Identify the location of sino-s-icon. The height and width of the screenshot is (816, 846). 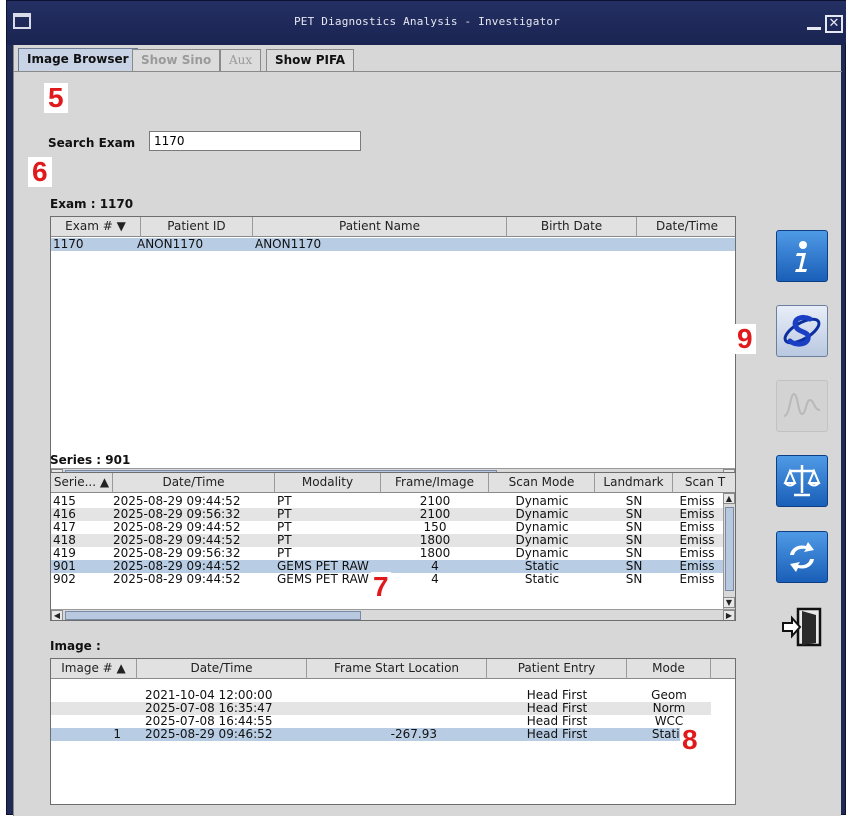
(802, 330).